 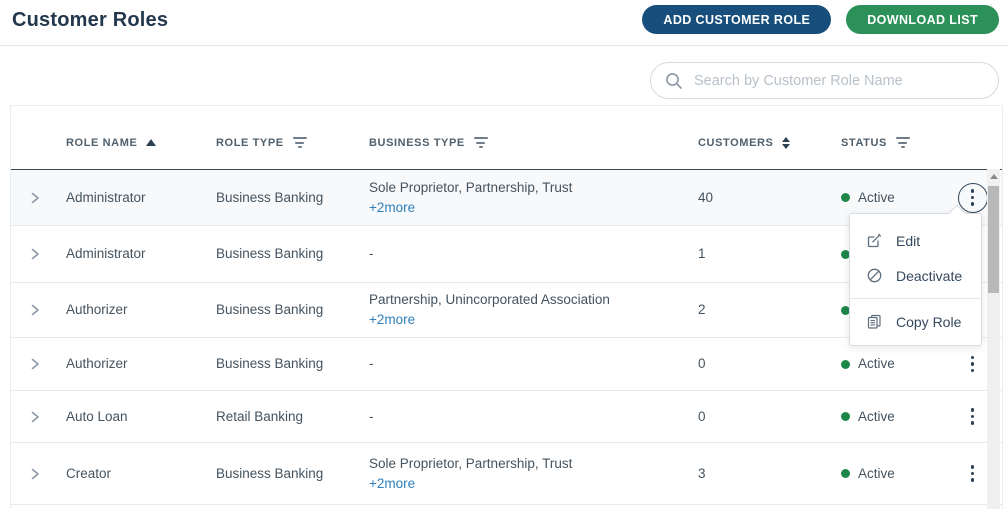 What do you see at coordinates (702, 310) in the screenshot?
I see `customers-cell: 2` at bounding box center [702, 310].